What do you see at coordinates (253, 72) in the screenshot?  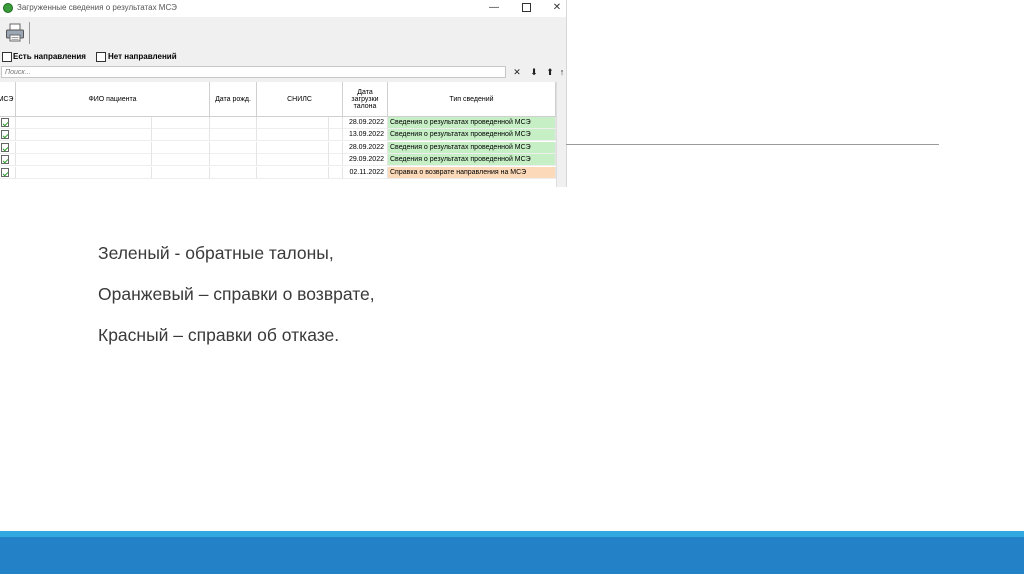 I see `search-input` at bounding box center [253, 72].